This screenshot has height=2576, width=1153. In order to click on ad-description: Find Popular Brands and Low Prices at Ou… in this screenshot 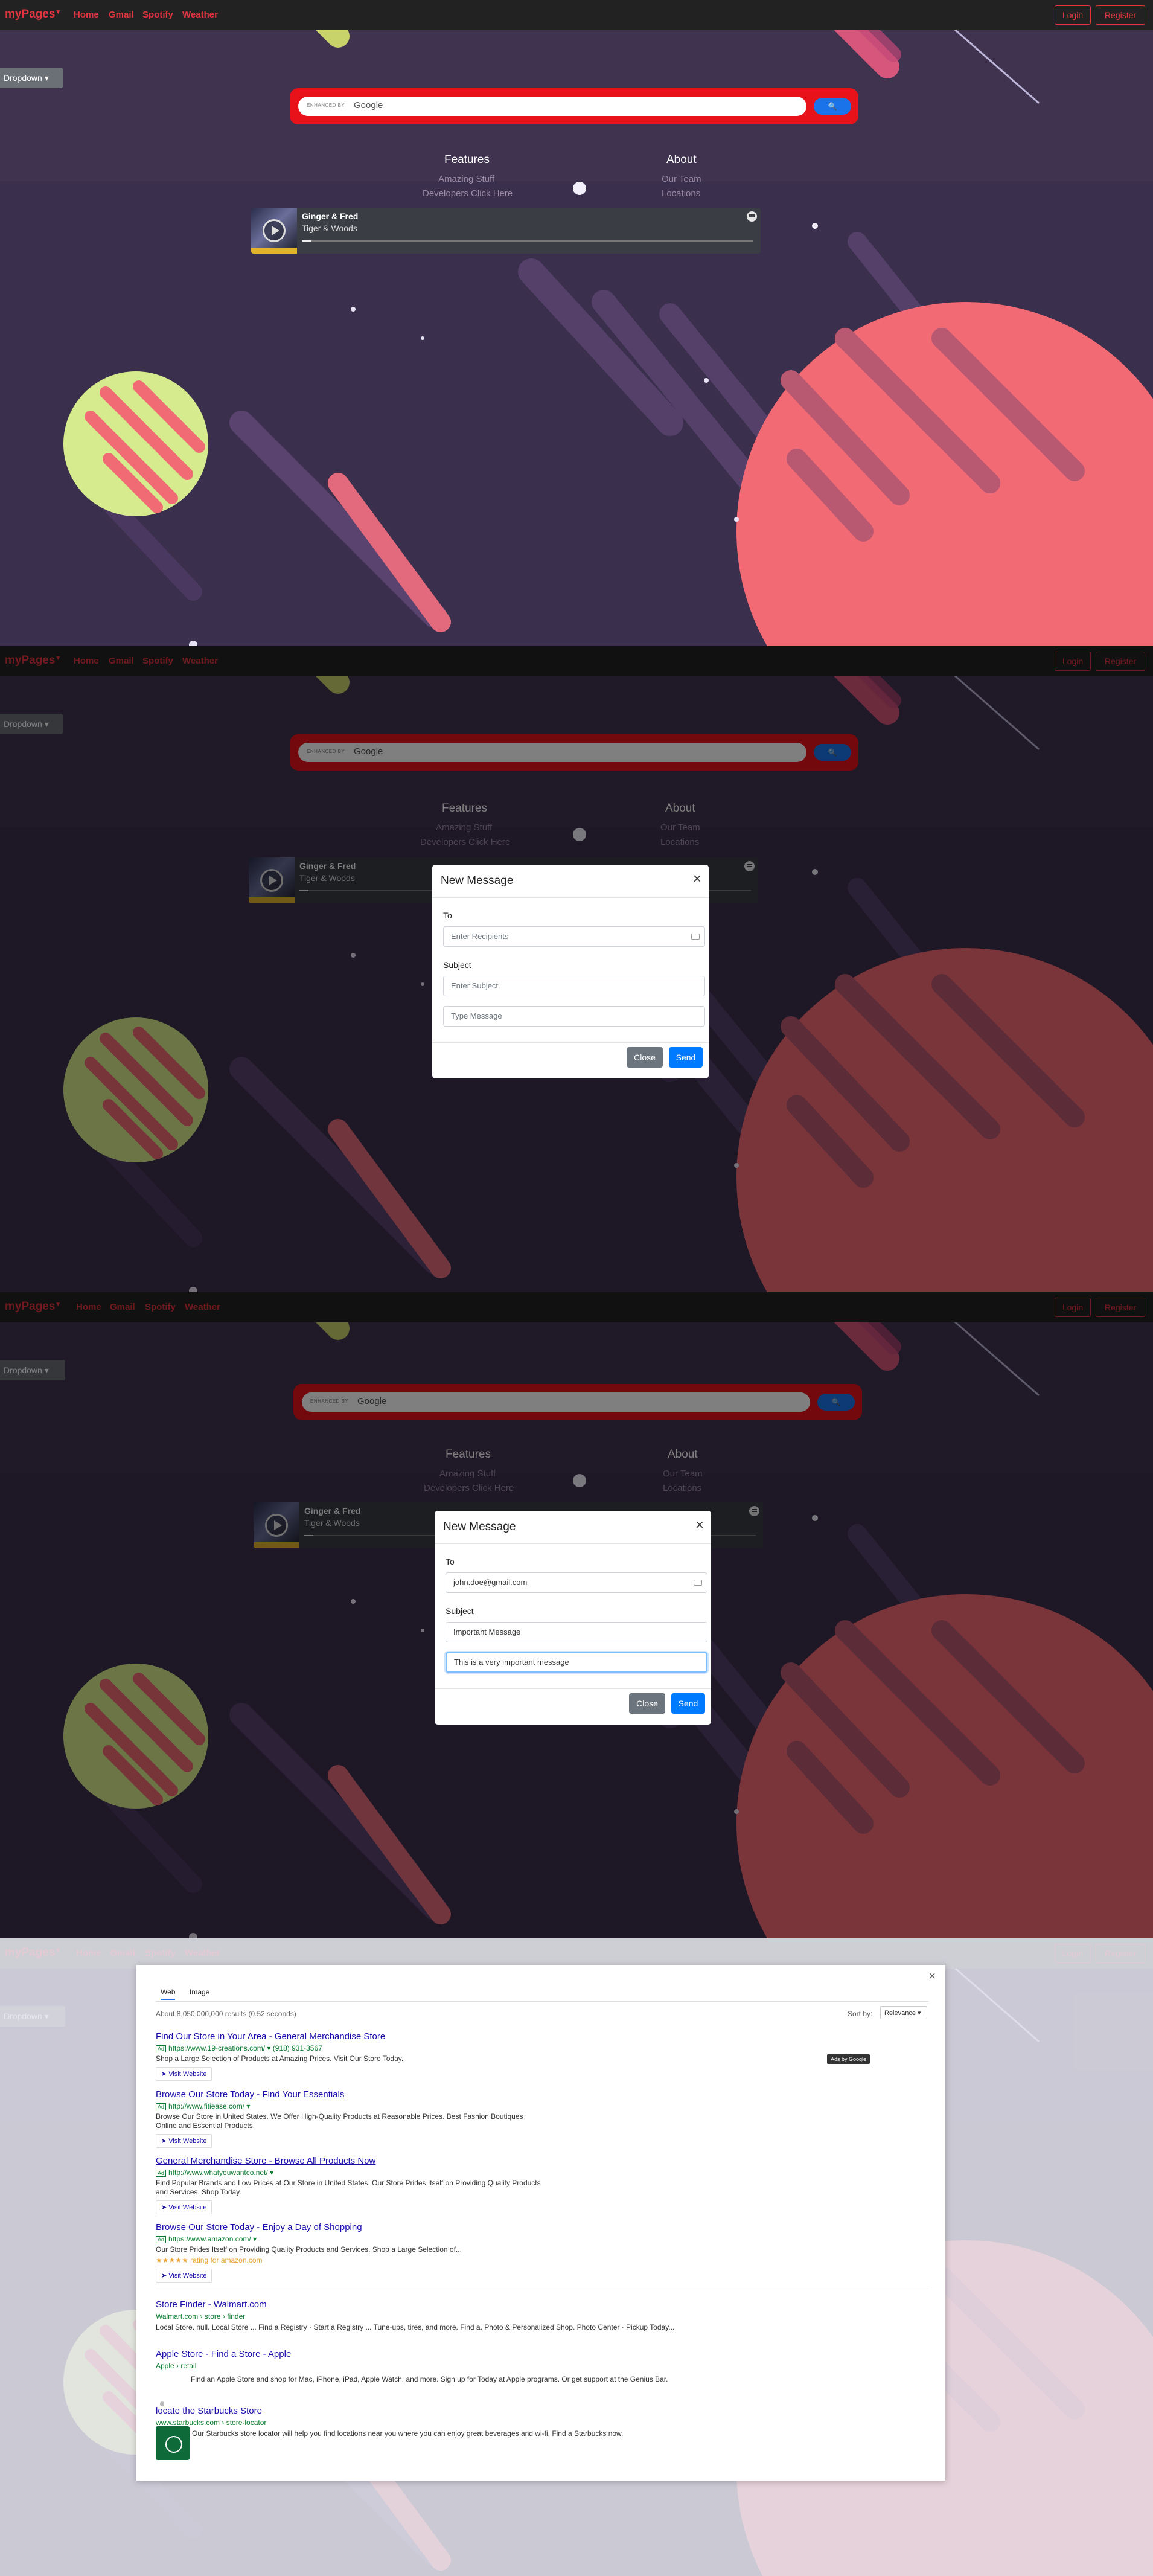, I will do `click(349, 2187)`.